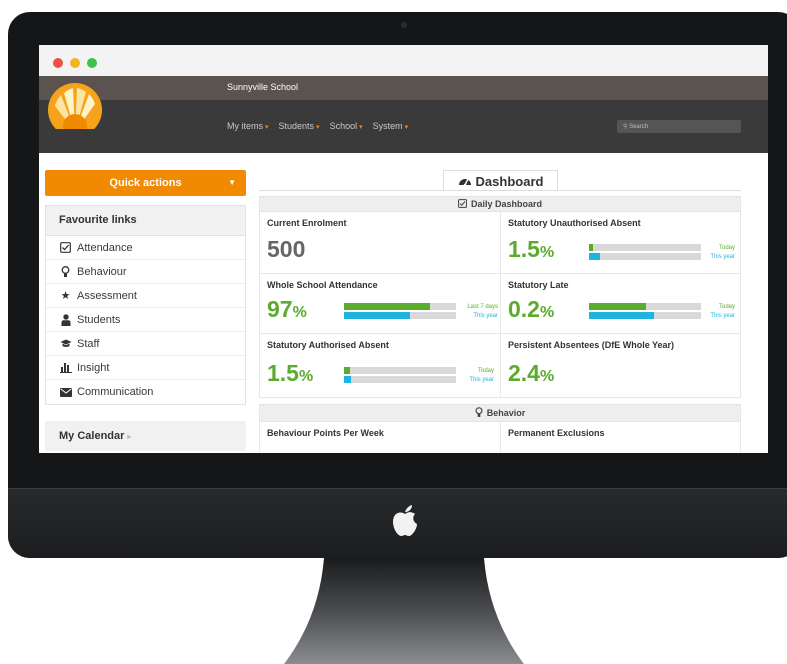 The image size is (787, 664). Describe the element at coordinates (145, 436) in the screenshot. I see `my-calendar-header: My Calendar ▸` at that location.